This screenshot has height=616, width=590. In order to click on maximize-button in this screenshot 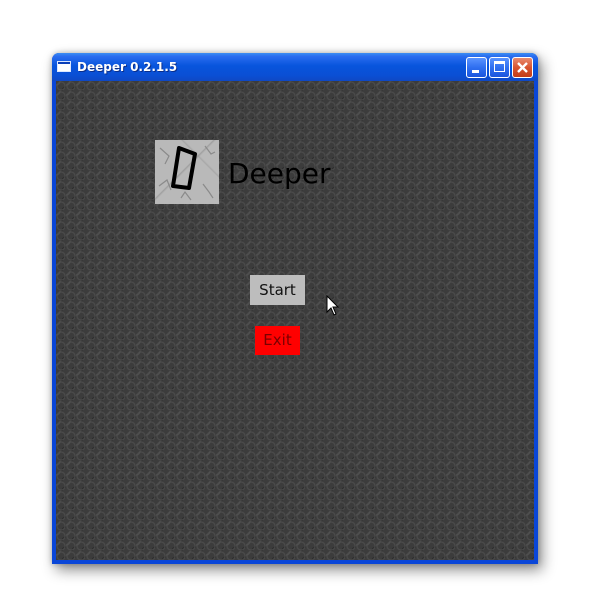, I will do `click(499, 67)`.